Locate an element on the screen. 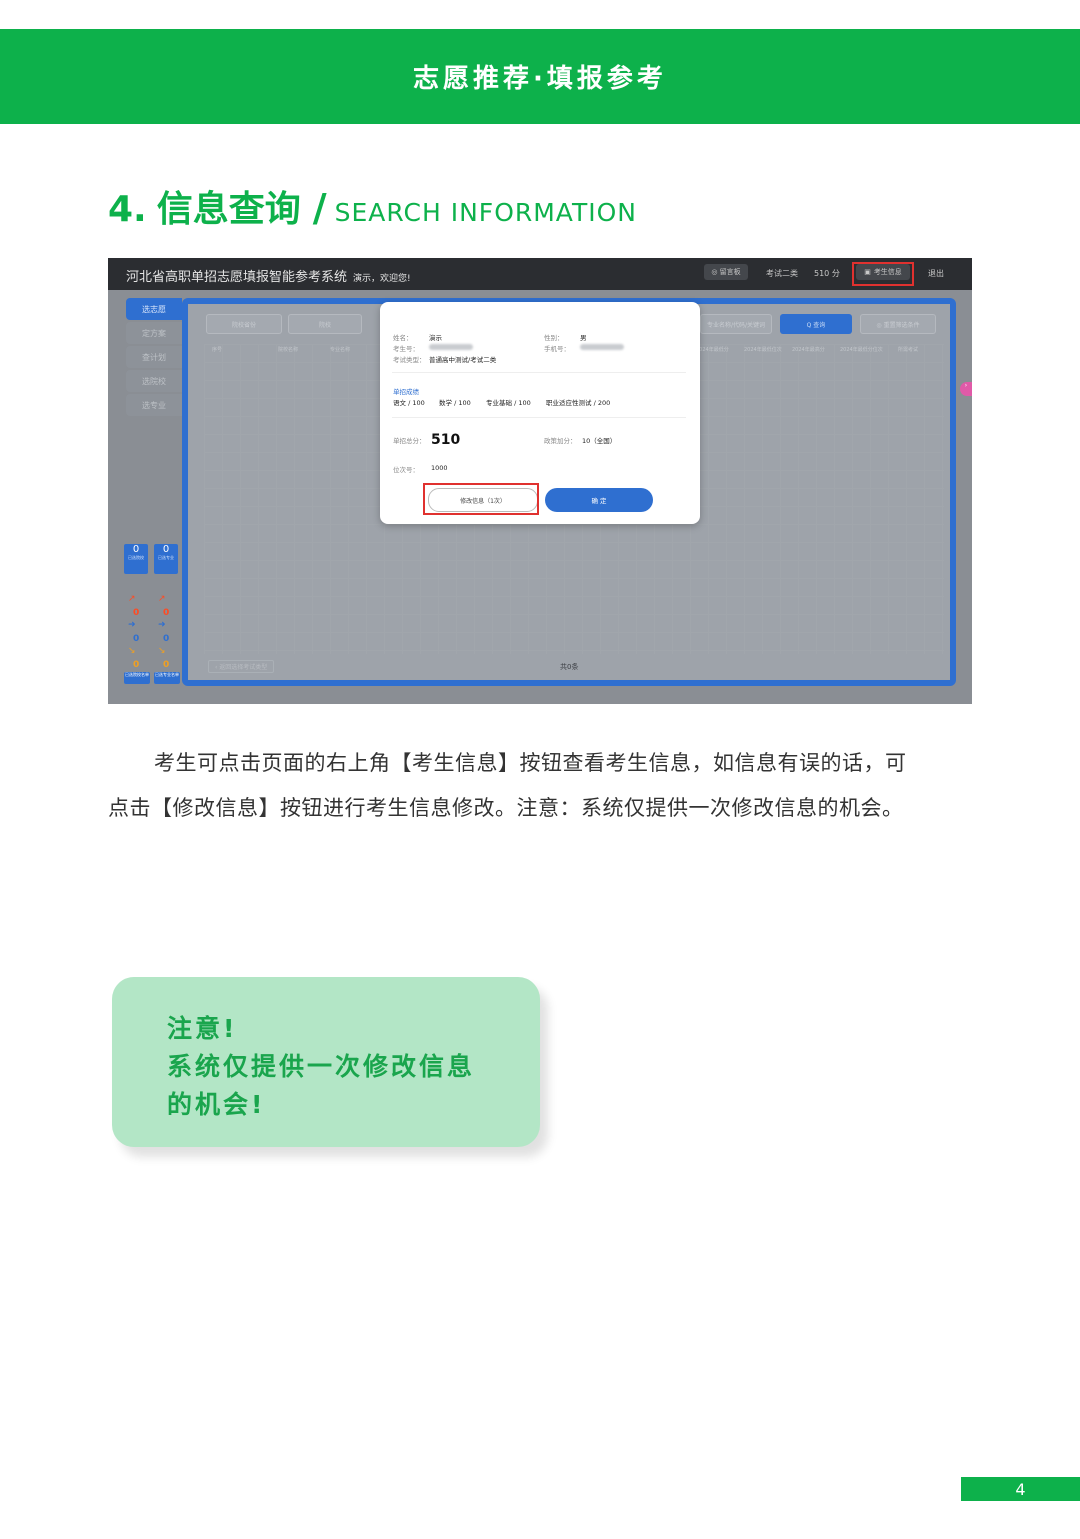  section-slash: / is located at coordinates (319, 208).